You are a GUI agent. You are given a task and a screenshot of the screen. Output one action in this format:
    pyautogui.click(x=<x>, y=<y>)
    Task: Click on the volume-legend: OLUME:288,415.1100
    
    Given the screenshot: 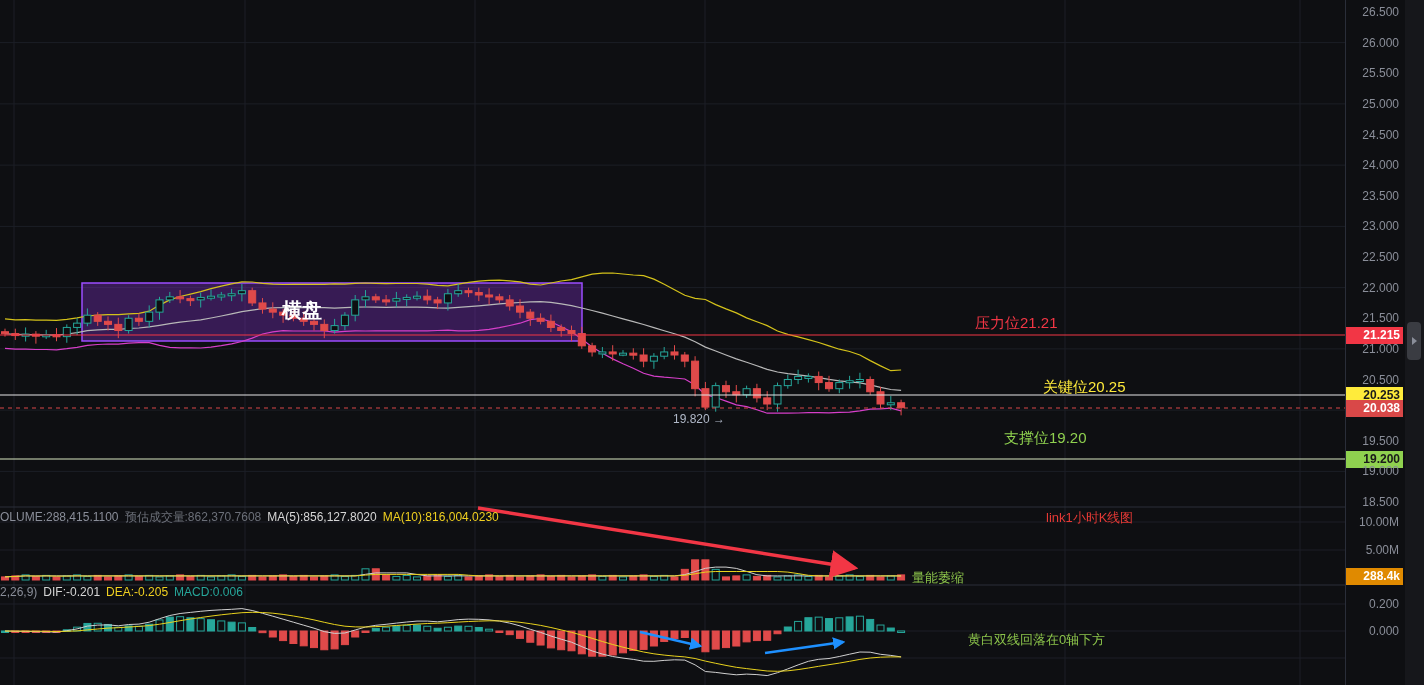 What is the action you would take?
    pyautogui.click(x=59, y=517)
    